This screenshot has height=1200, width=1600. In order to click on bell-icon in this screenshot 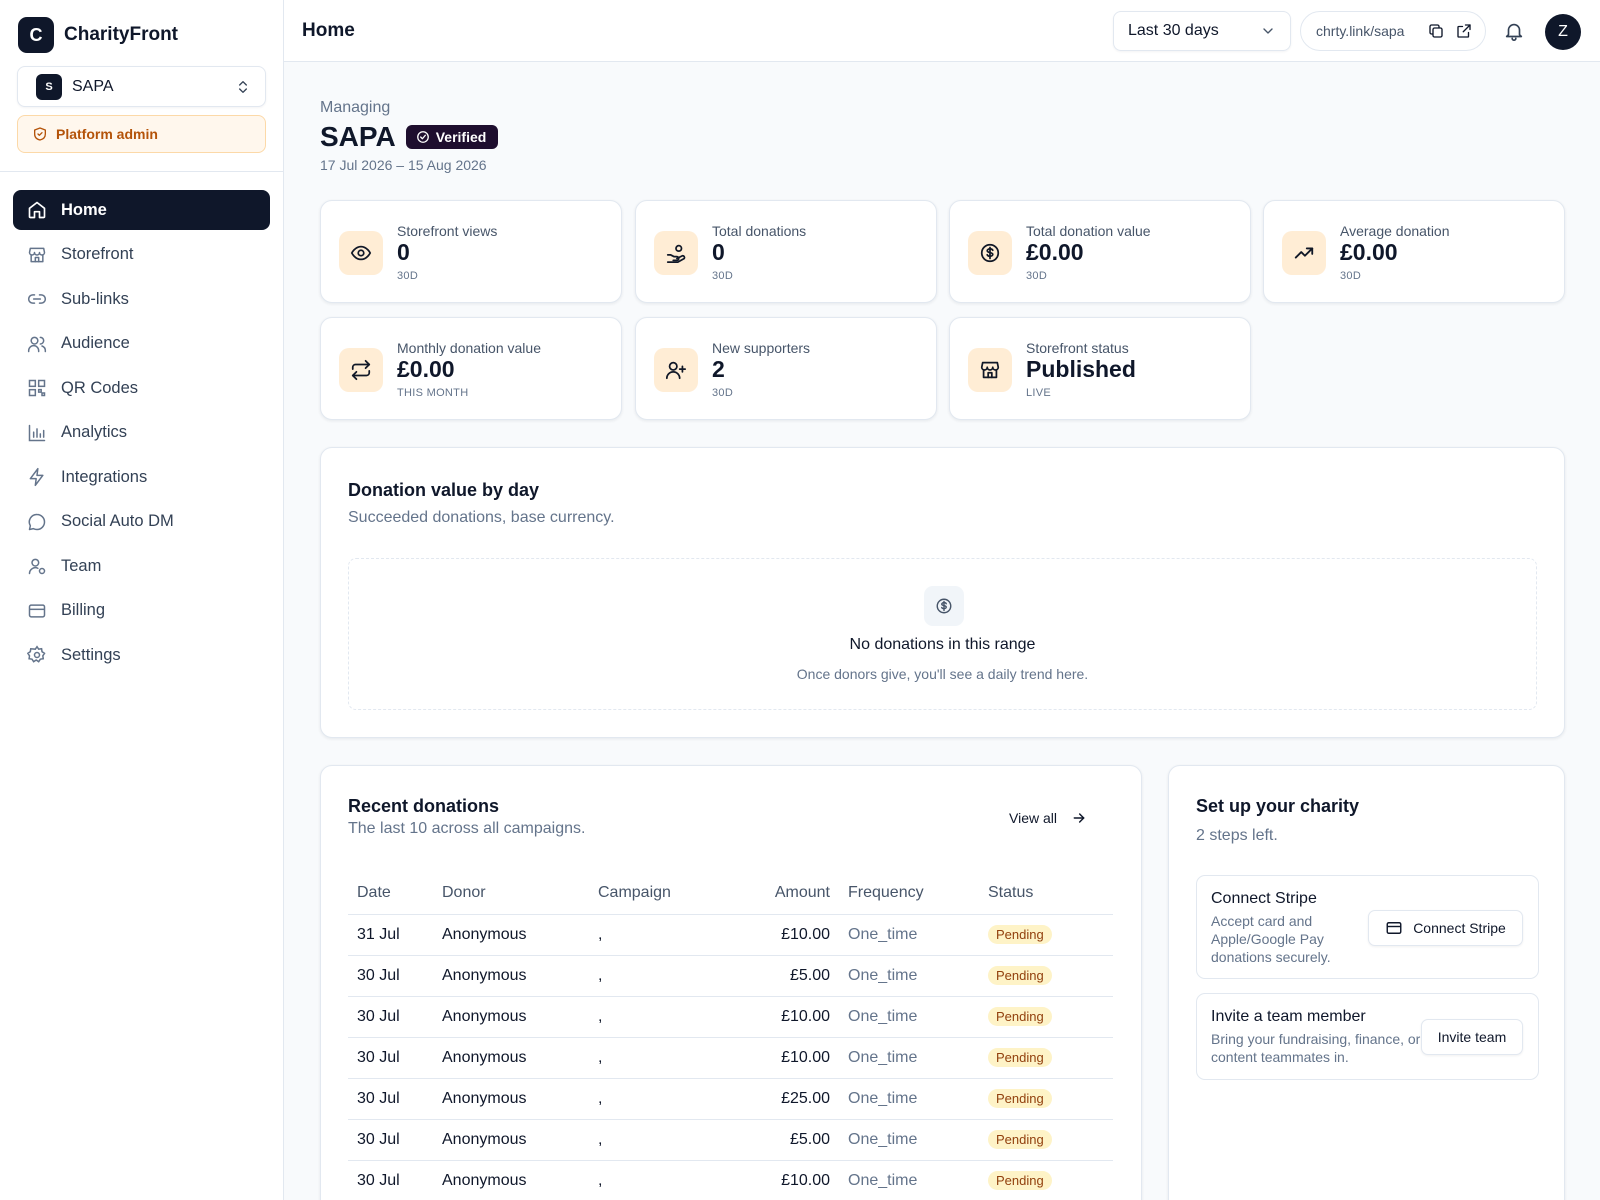, I will do `click(1514, 31)`.